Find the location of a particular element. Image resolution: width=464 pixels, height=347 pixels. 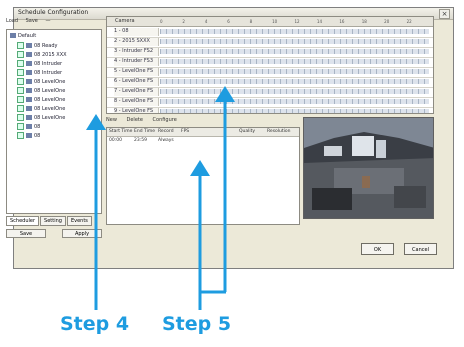

new-record-button: New is located at coordinates (111, 120).